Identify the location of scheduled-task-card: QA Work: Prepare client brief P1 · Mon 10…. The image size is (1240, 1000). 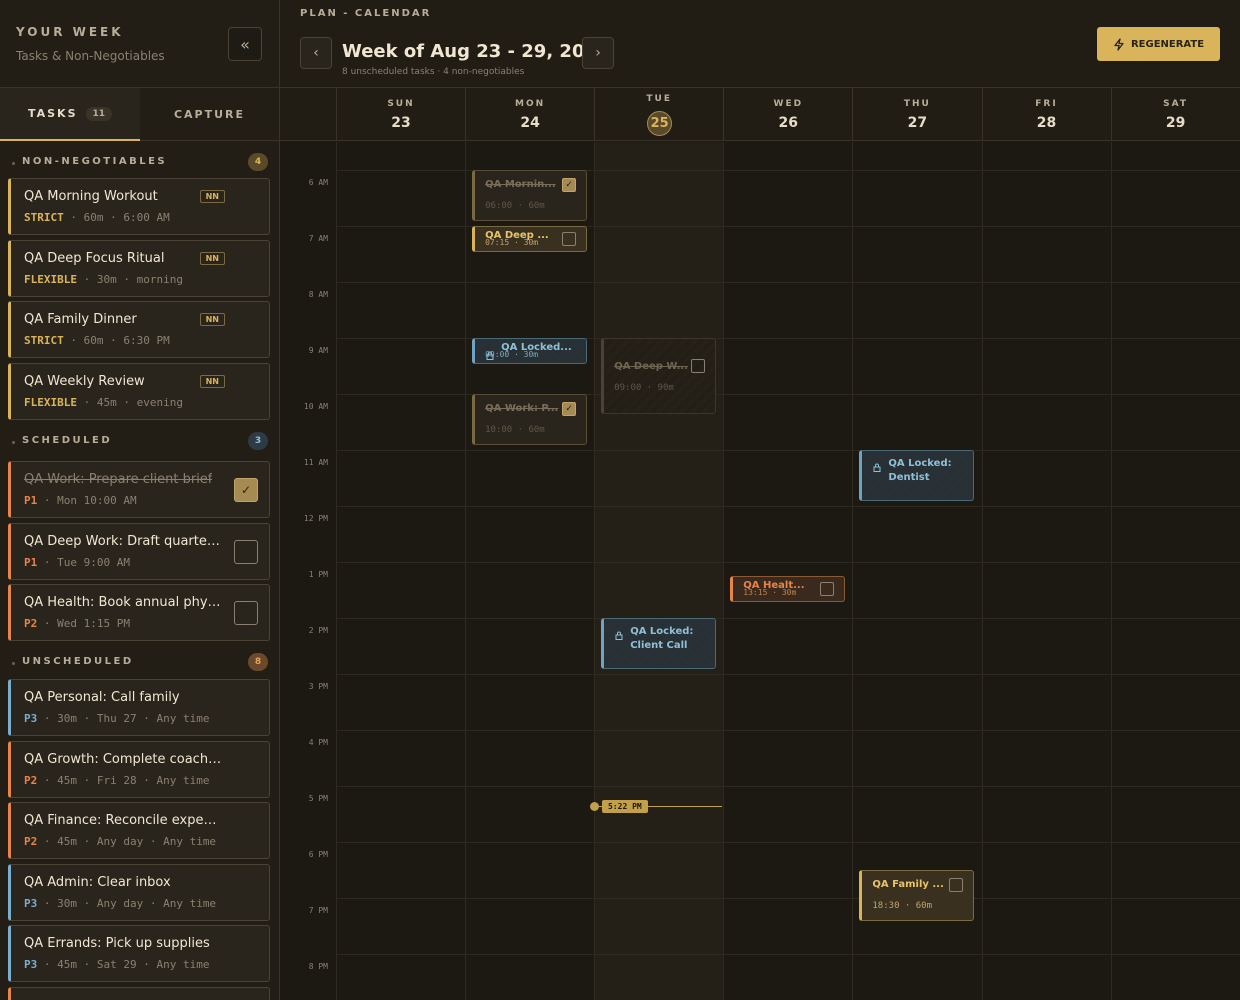
(139, 489).